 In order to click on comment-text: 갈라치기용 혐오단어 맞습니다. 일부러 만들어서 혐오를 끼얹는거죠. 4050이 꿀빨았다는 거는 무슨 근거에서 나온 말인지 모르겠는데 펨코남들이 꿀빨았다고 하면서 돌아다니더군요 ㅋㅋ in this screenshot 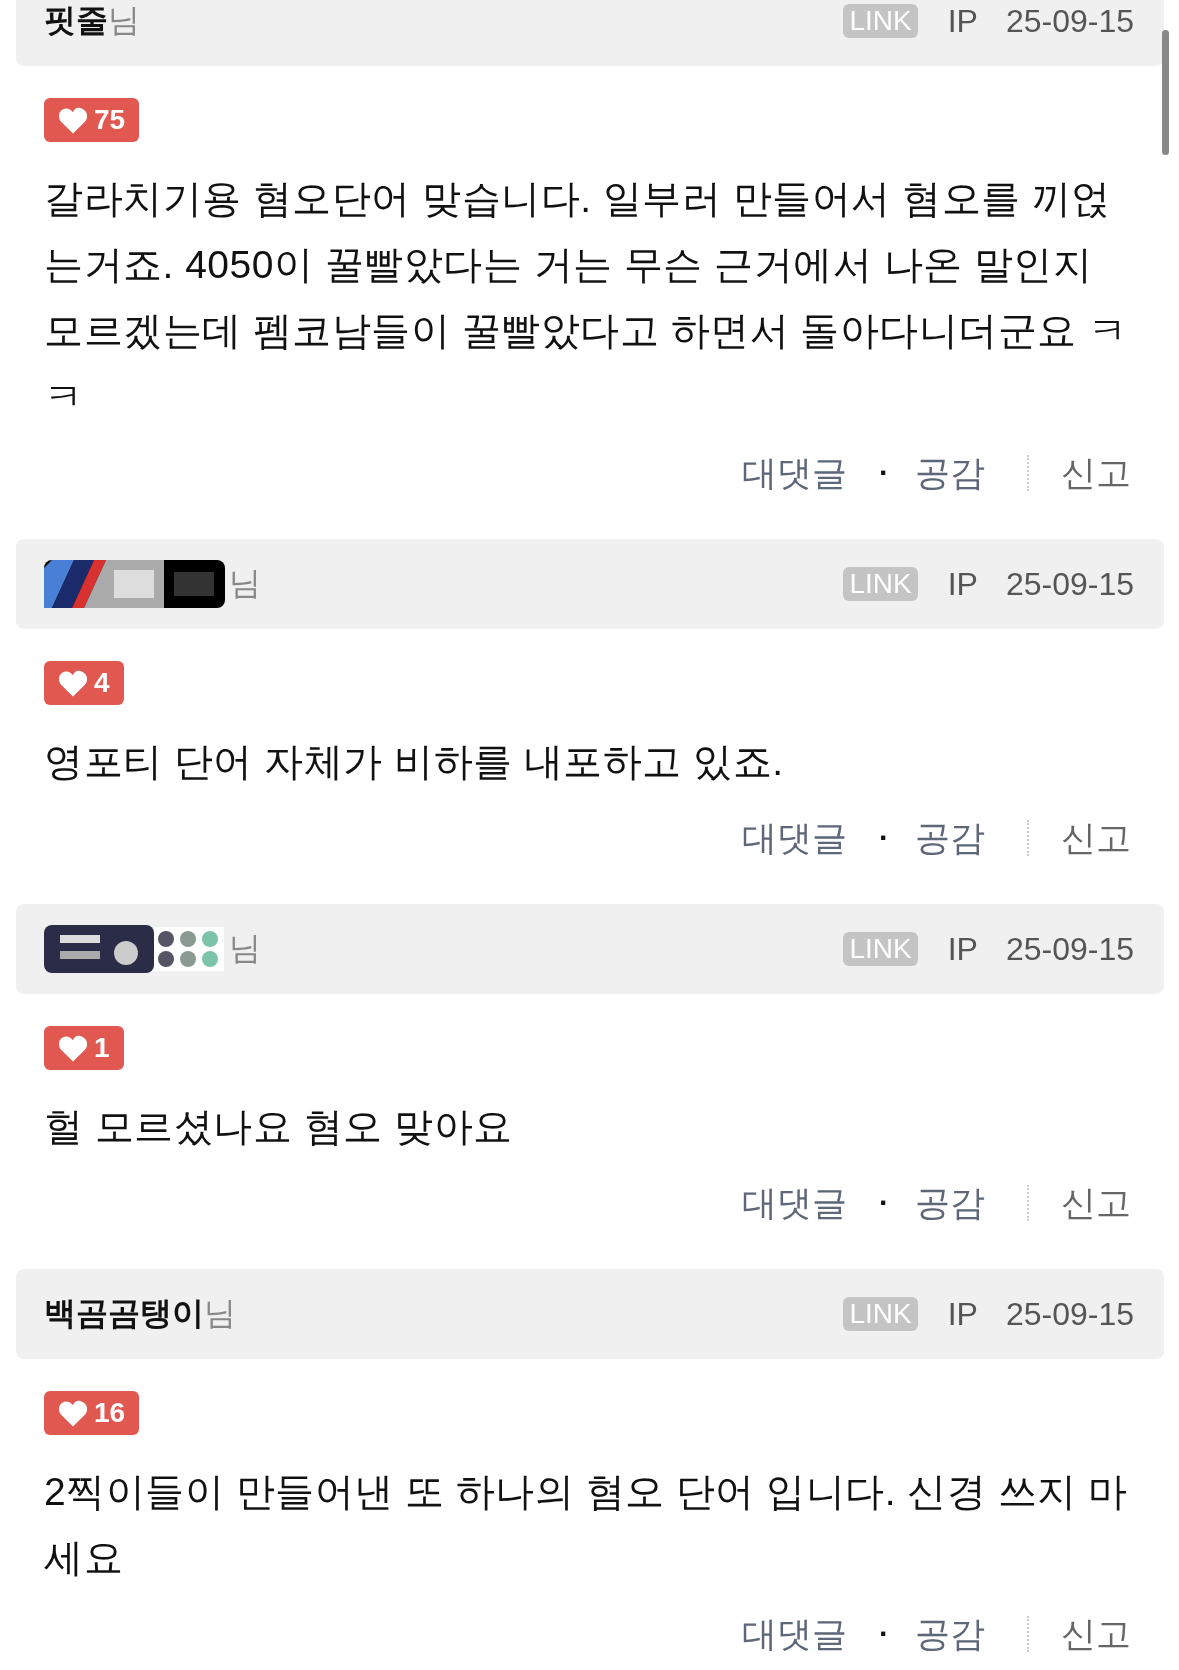, I will do `click(586, 298)`.